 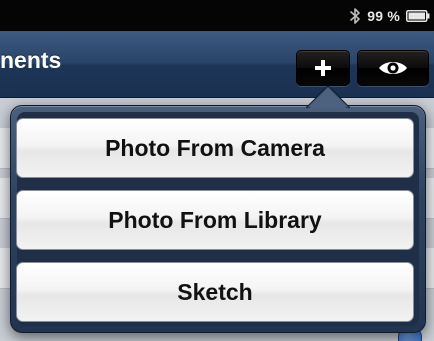 I want to click on nav-title: nents, so click(x=31, y=60).